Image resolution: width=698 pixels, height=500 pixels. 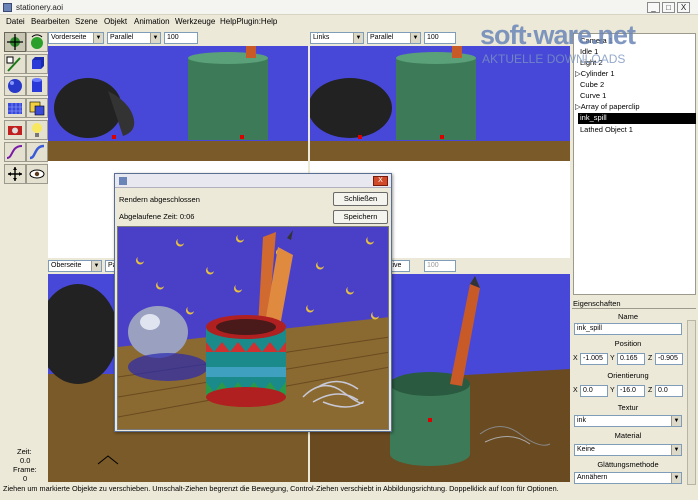 What do you see at coordinates (594, 391) in the screenshot?
I see `rot-x-field: 0.0` at bounding box center [594, 391].